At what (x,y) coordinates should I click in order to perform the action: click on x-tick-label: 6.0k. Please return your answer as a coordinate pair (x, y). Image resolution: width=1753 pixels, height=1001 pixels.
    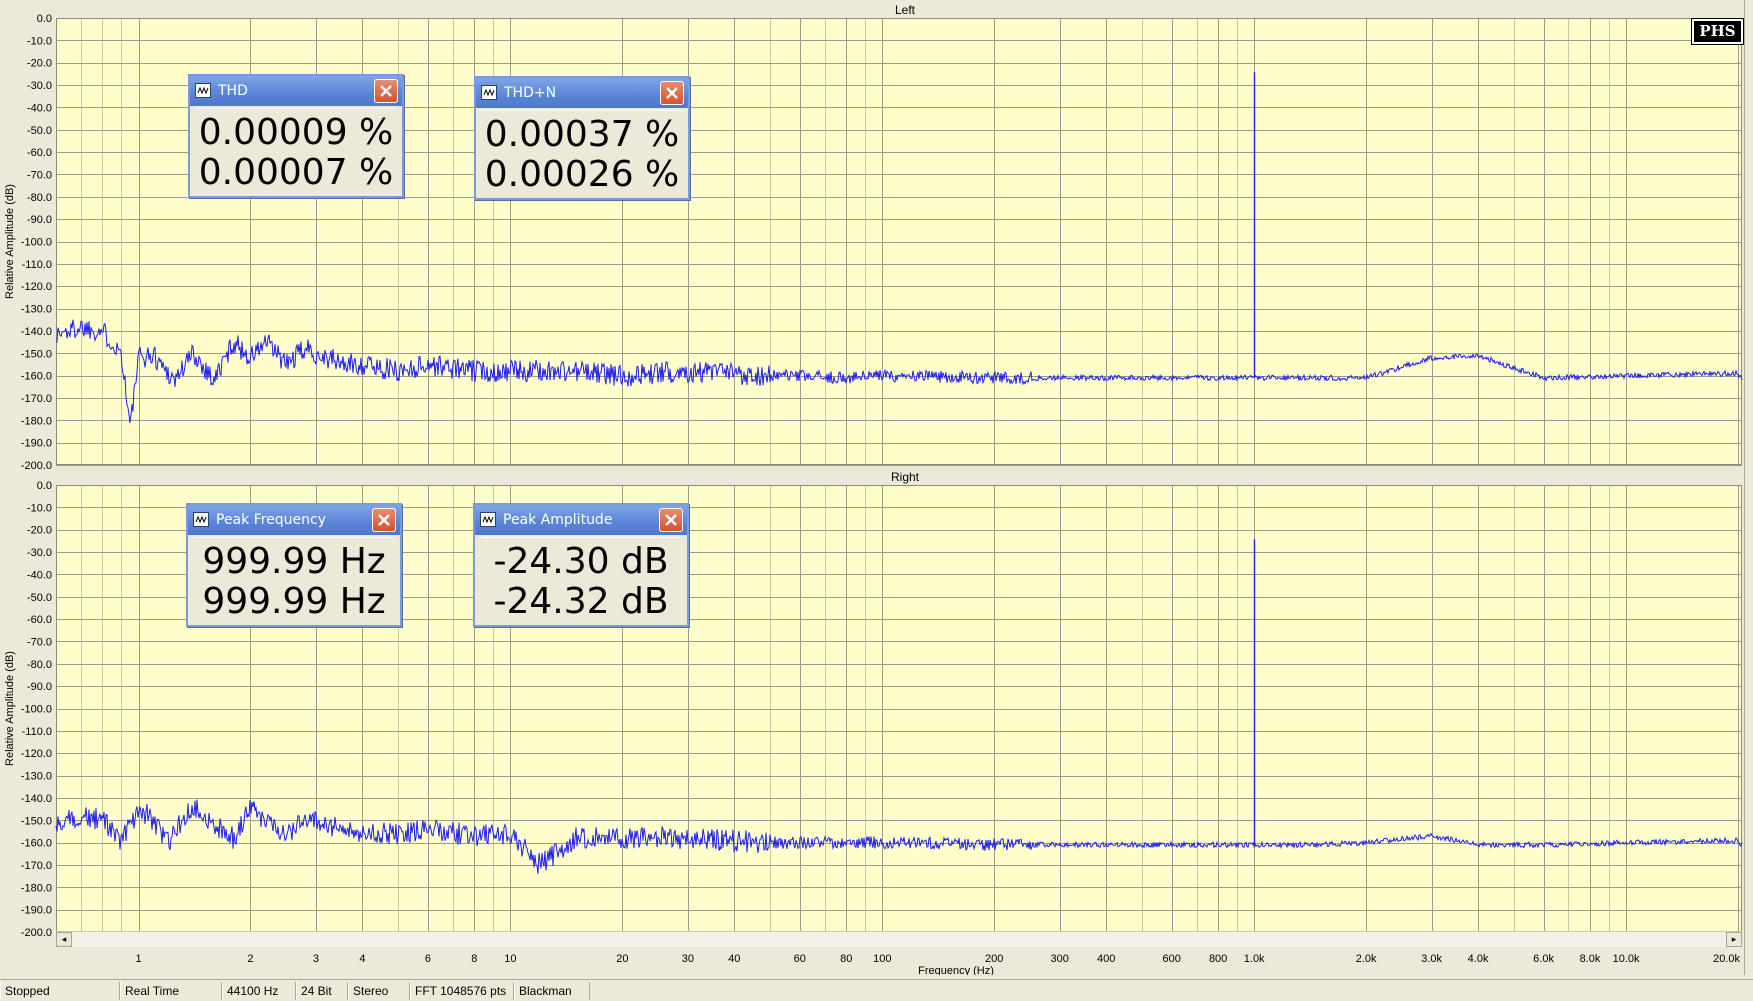
    Looking at the image, I should click on (1543, 959).